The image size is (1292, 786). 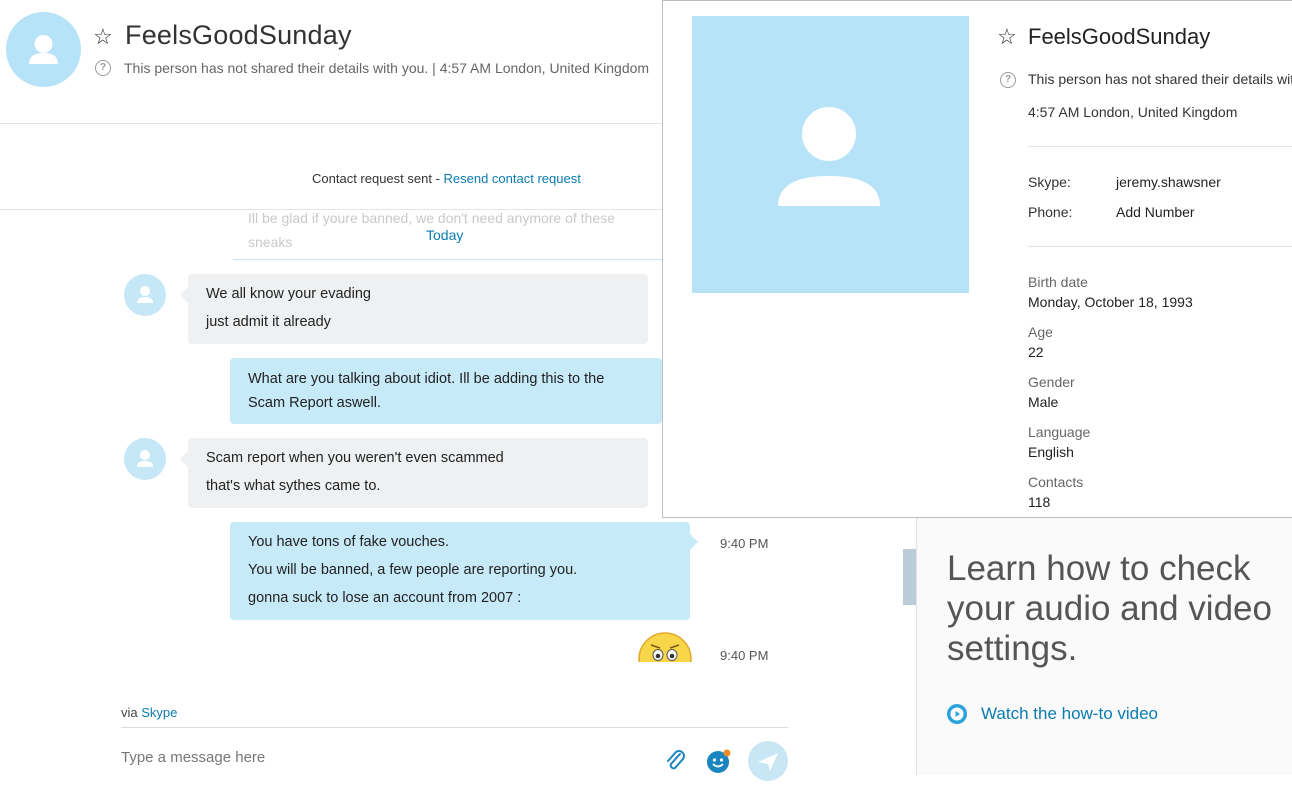 I want to click on emoticon-icon, so click(x=719, y=761).